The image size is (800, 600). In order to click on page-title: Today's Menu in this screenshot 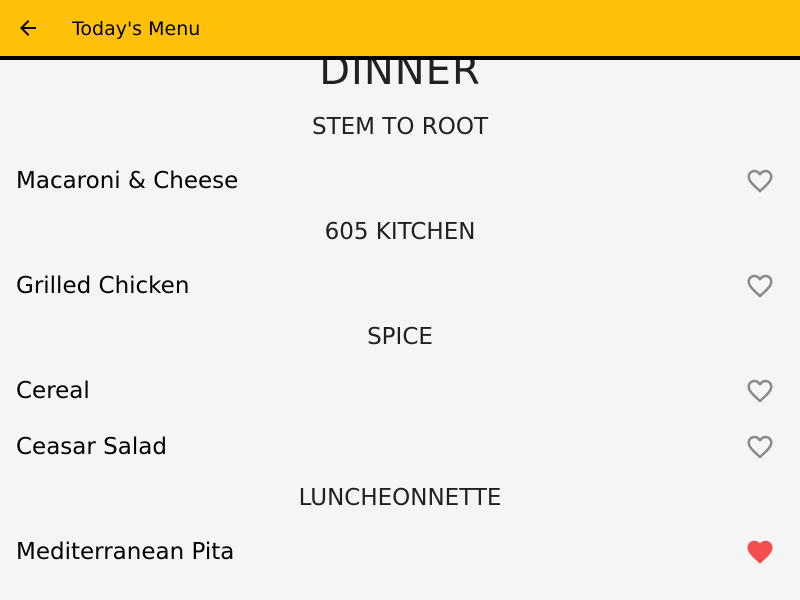, I will do `click(136, 29)`.